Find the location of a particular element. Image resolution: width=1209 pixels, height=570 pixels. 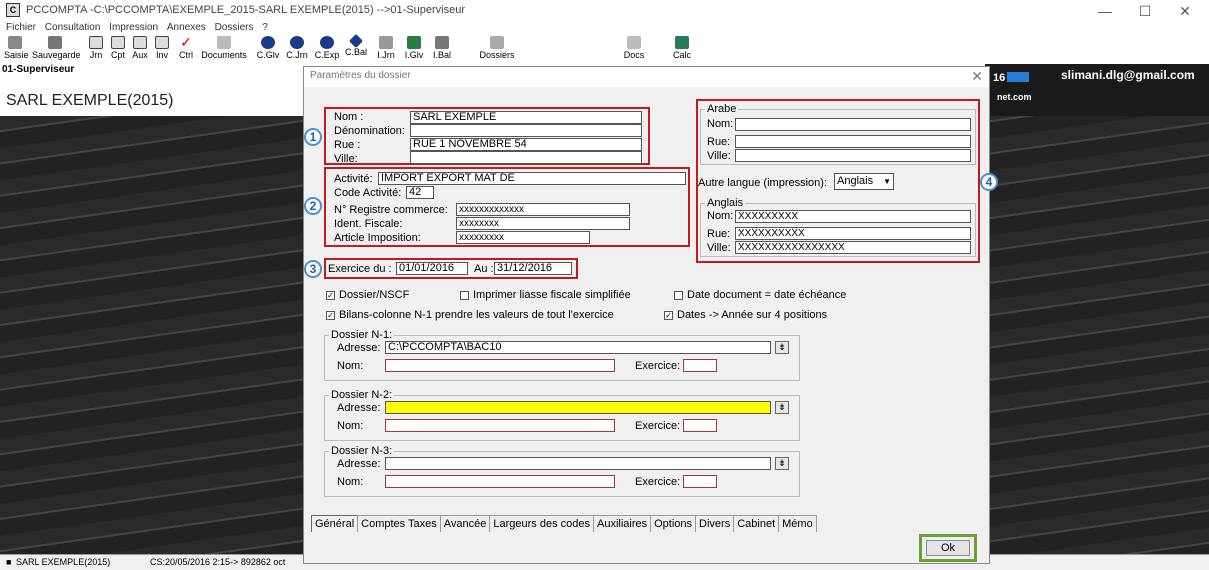

tab-avancee: Avancée is located at coordinates (465, 523).